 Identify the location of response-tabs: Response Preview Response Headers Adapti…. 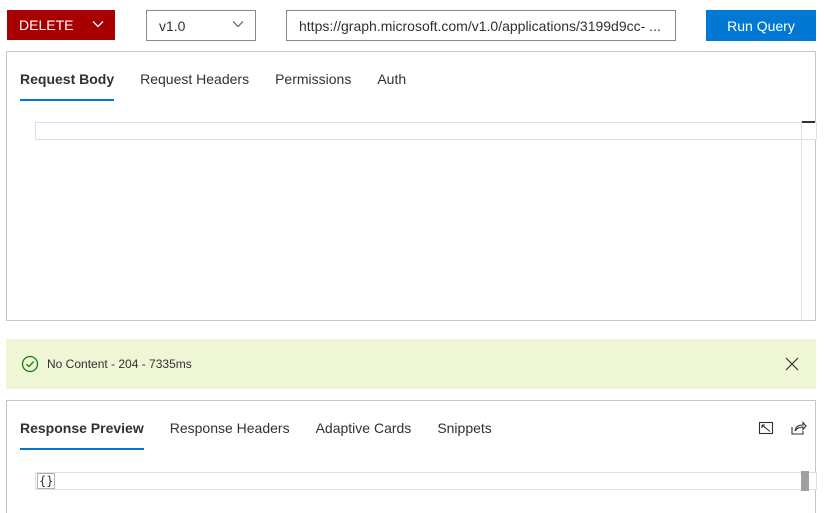
(262, 438).